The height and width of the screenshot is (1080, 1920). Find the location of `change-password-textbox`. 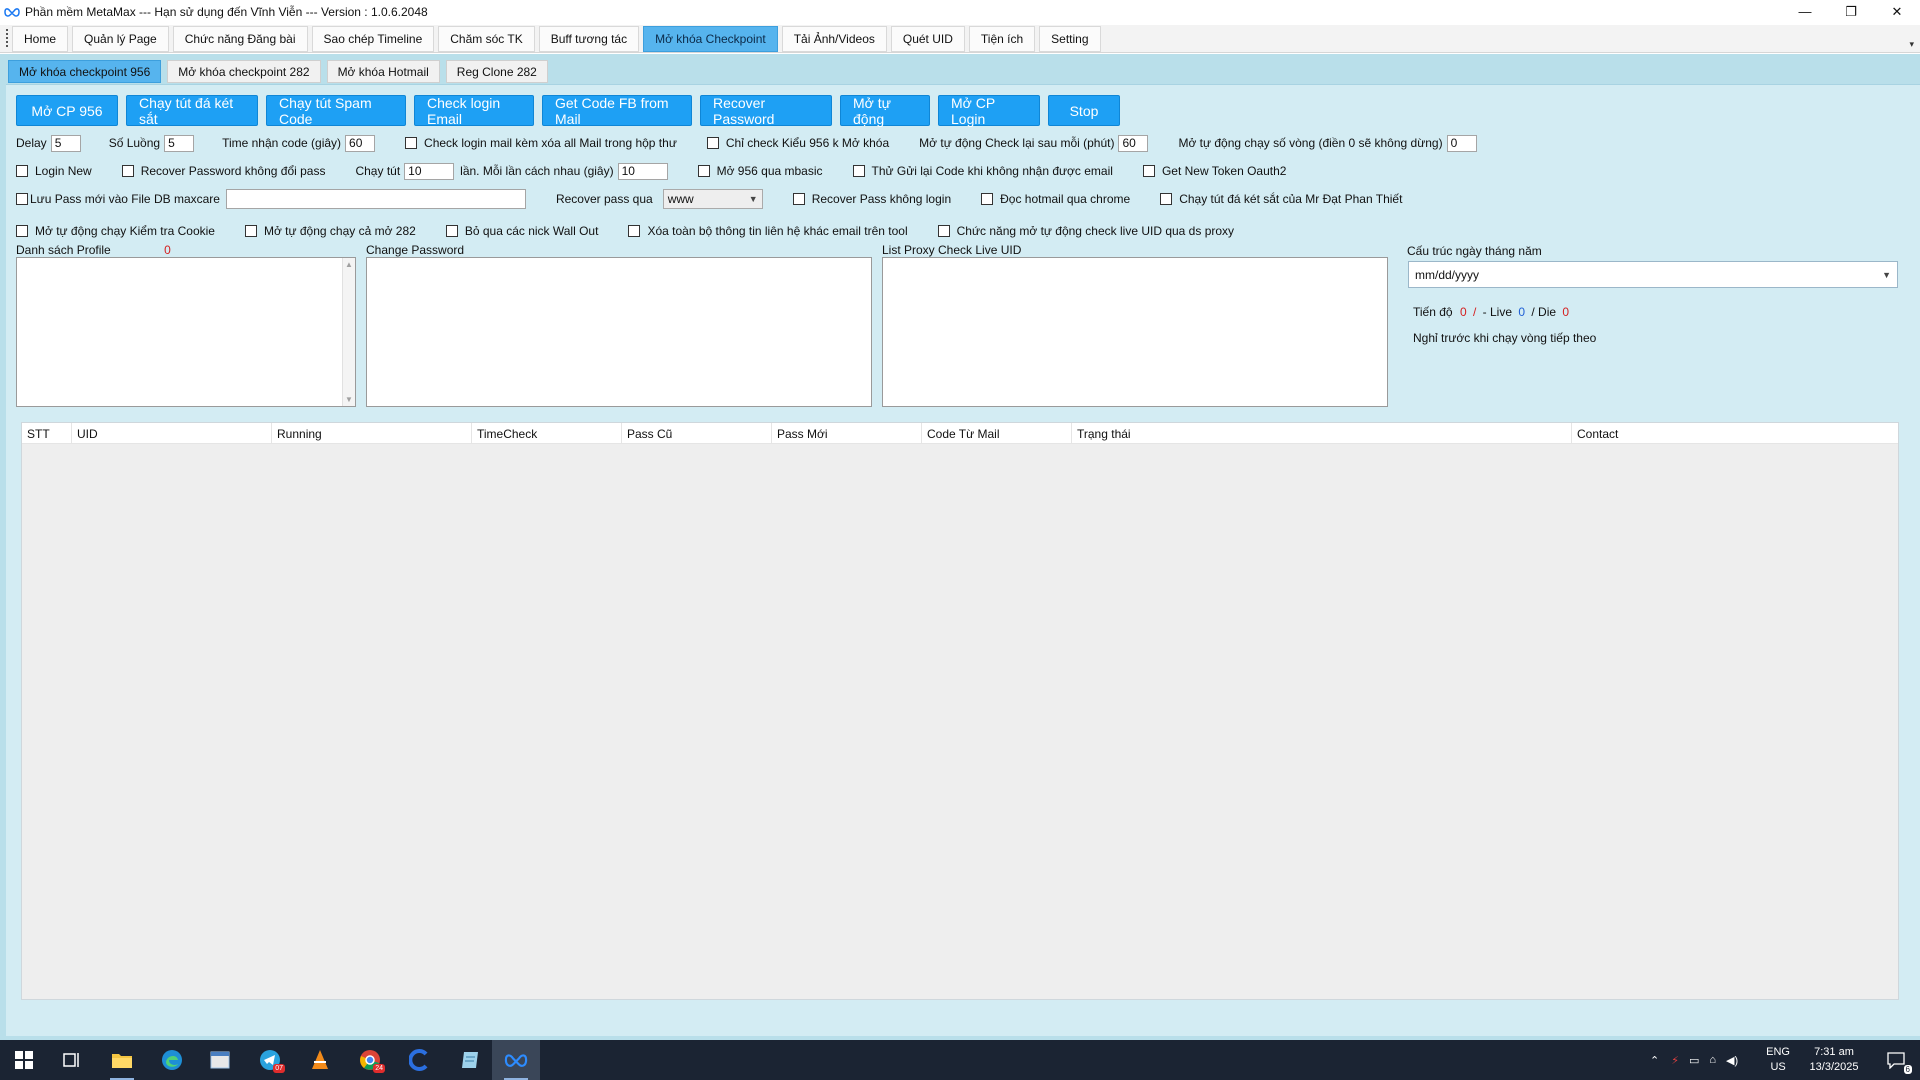

change-password-textbox is located at coordinates (619, 332).